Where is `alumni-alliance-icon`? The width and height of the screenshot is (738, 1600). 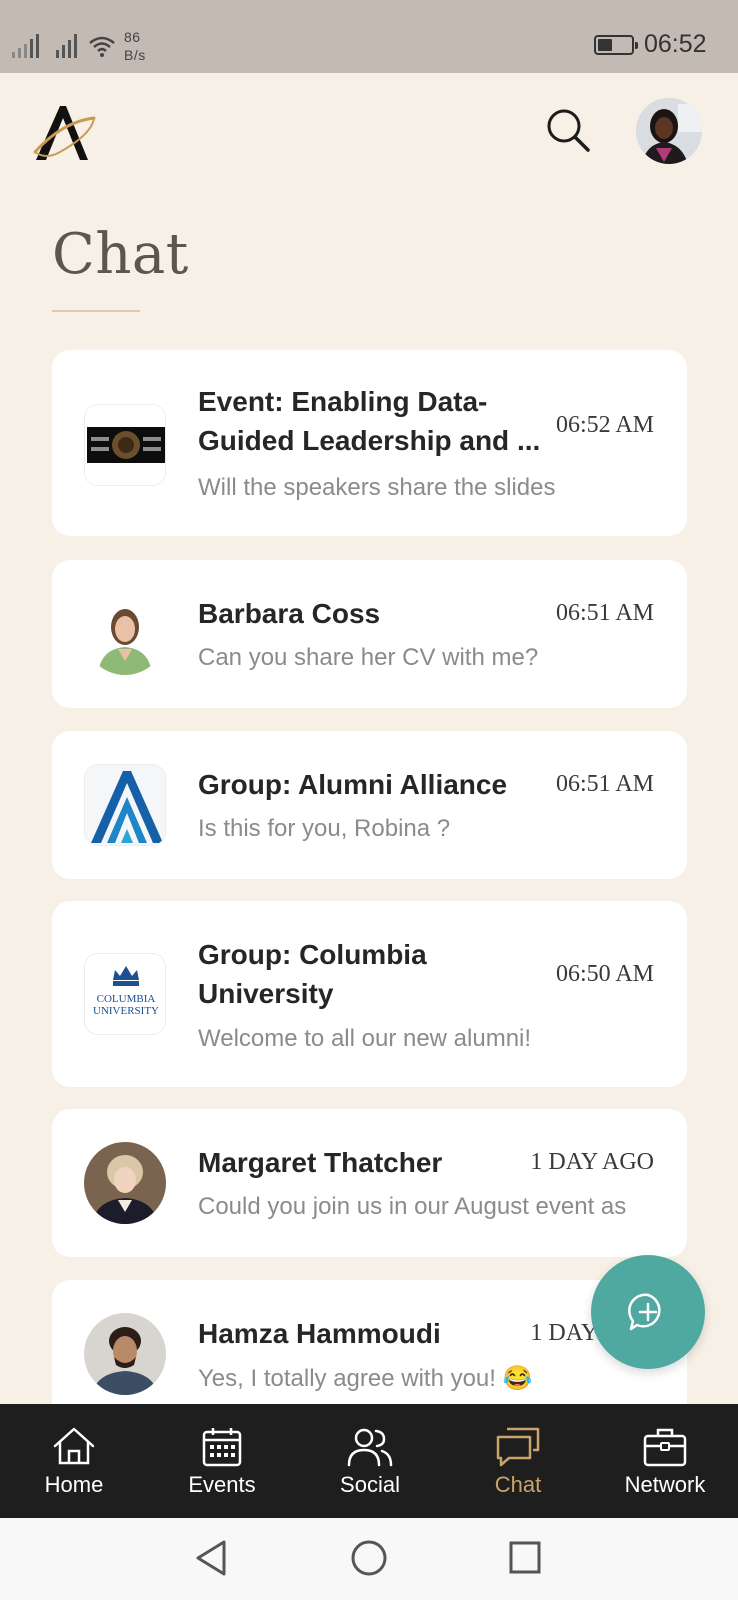 alumni-alliance-icon is located at coordinates (125, 805).